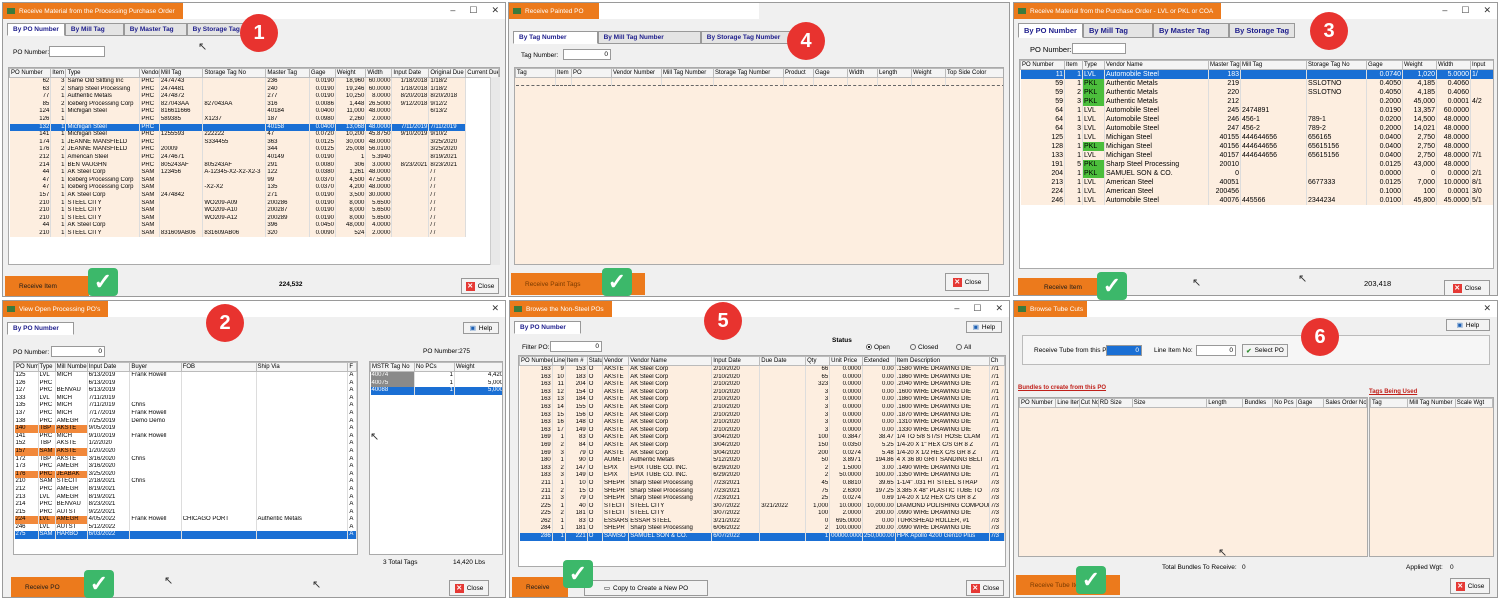  I want to click on column-header: Item, so click(563, 73).